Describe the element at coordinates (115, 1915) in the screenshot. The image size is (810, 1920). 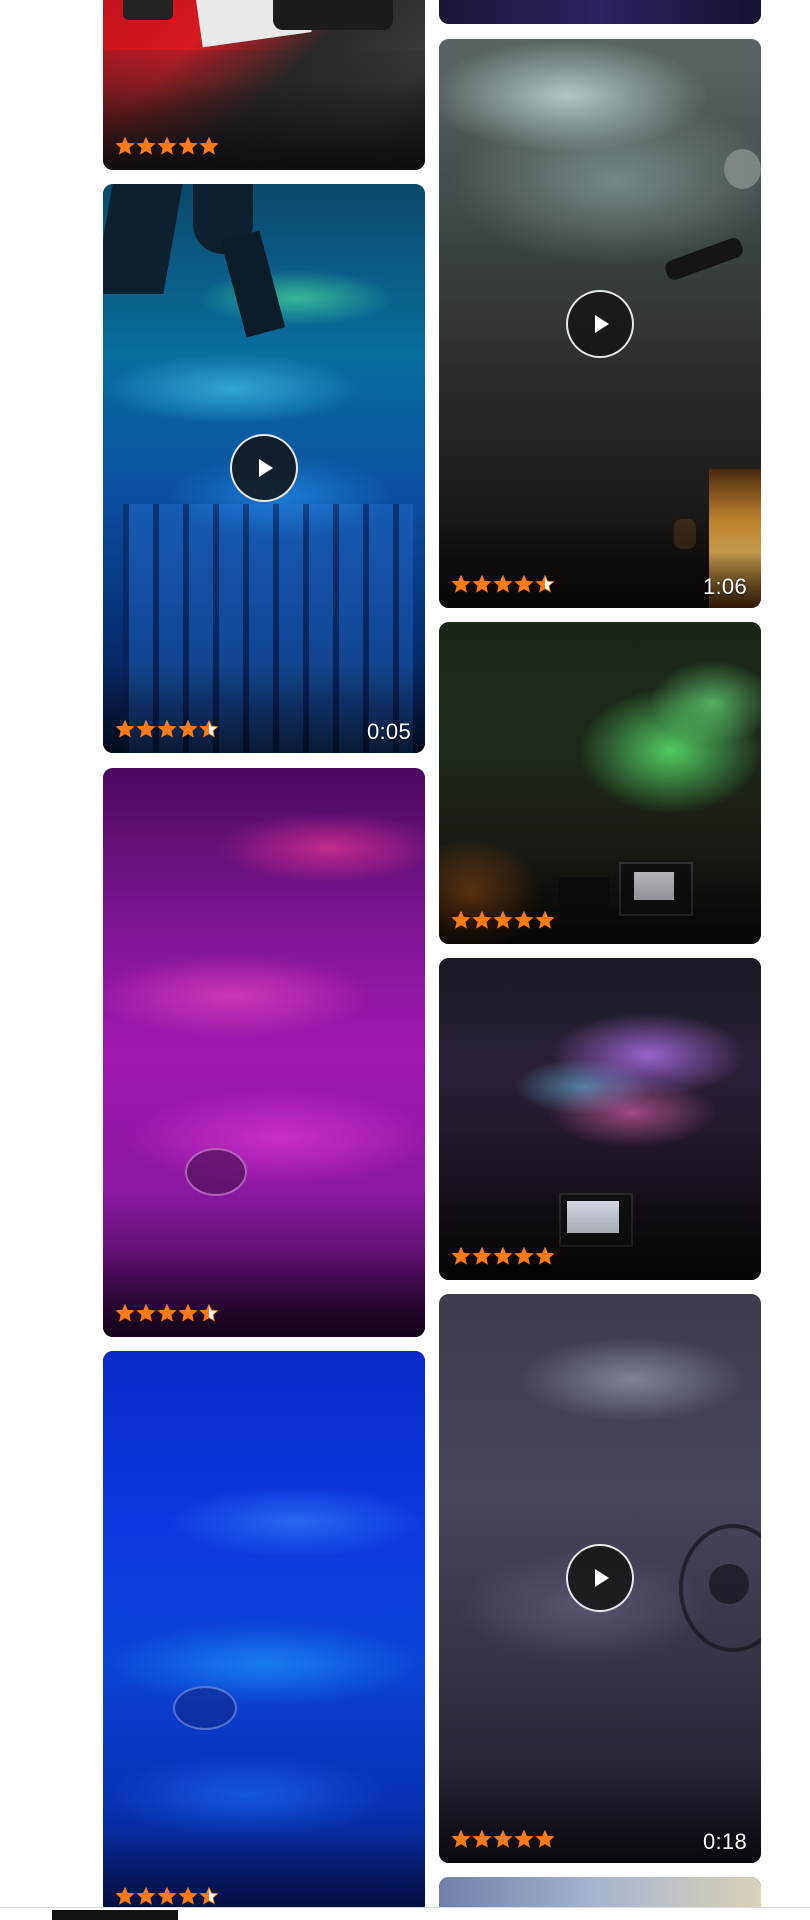
I see `bottom-tab-indicator` at that location.